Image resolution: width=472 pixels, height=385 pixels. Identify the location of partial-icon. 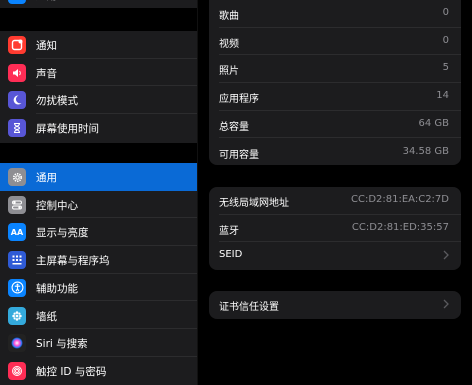
(17, 2).